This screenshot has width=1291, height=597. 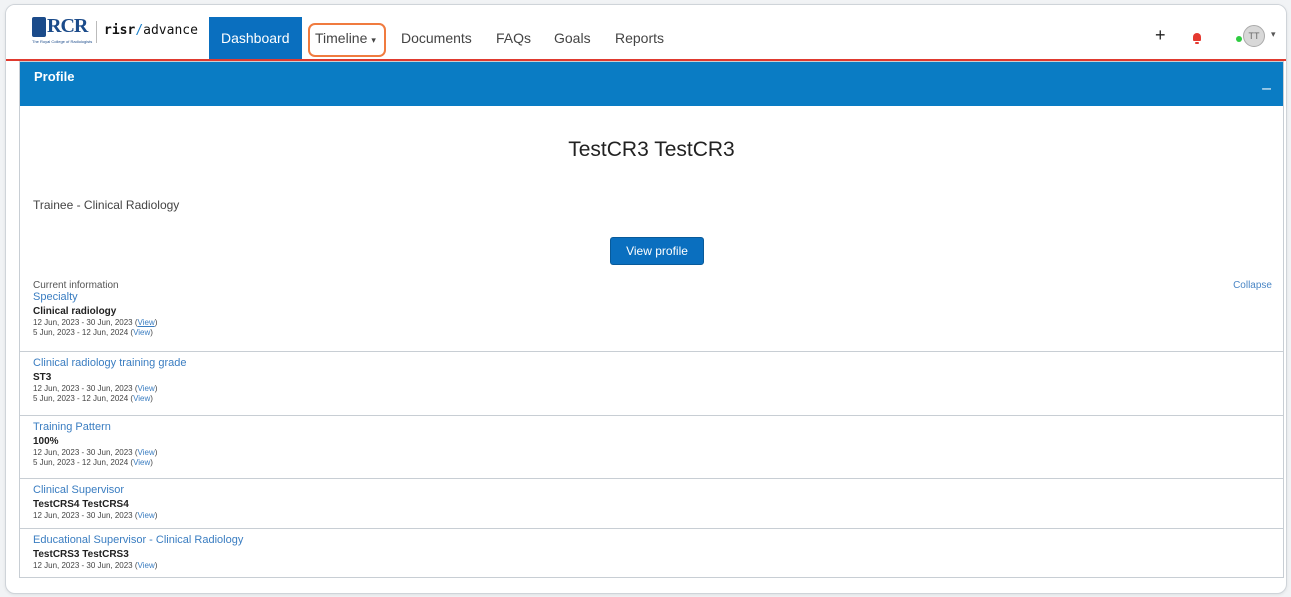 What do you see at coordinates (109, 363) in the screenshot?
I see `section-title: Clinical radiology training grade` at bounding box center [109, 363].